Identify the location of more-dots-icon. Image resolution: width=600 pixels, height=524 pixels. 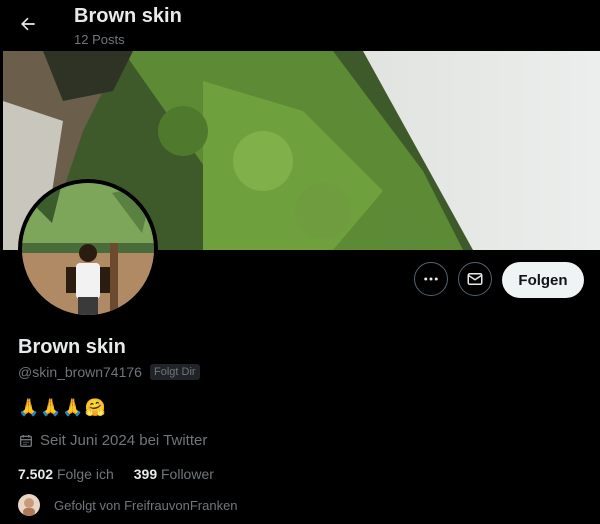
(431, 279).